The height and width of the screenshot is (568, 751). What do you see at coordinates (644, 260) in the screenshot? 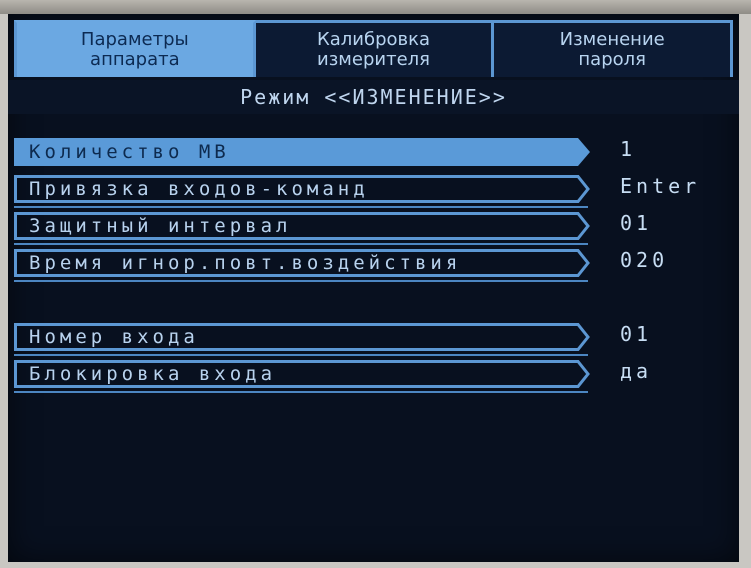
I see `param-value: 020` at bounding box center [644, 260].